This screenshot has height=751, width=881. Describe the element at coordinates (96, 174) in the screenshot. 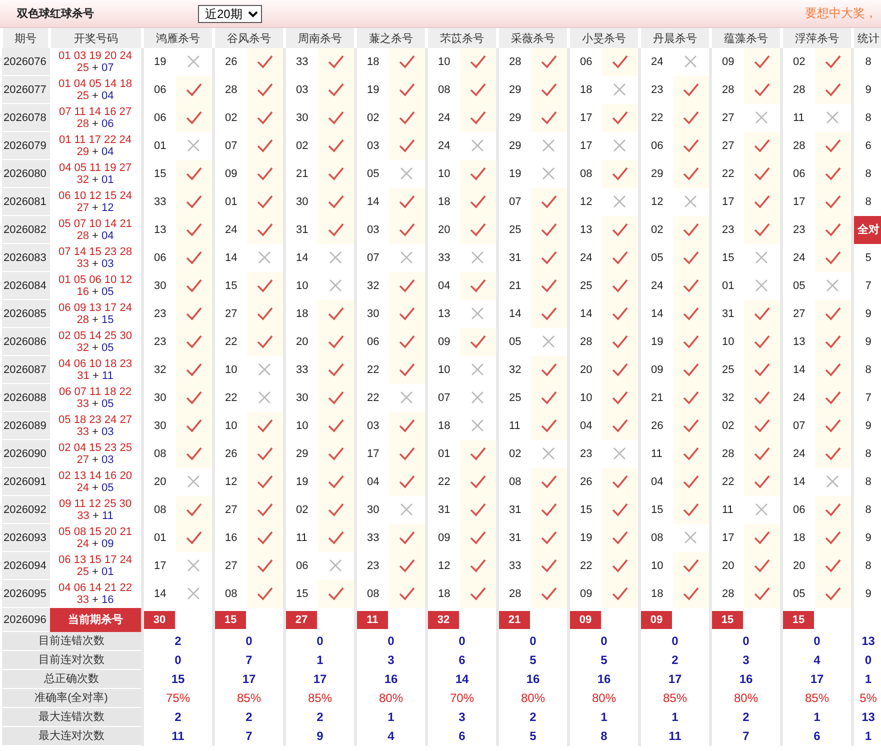

I see `draw-numbers: 04 05 11 19 27 32 + 01` at that location.